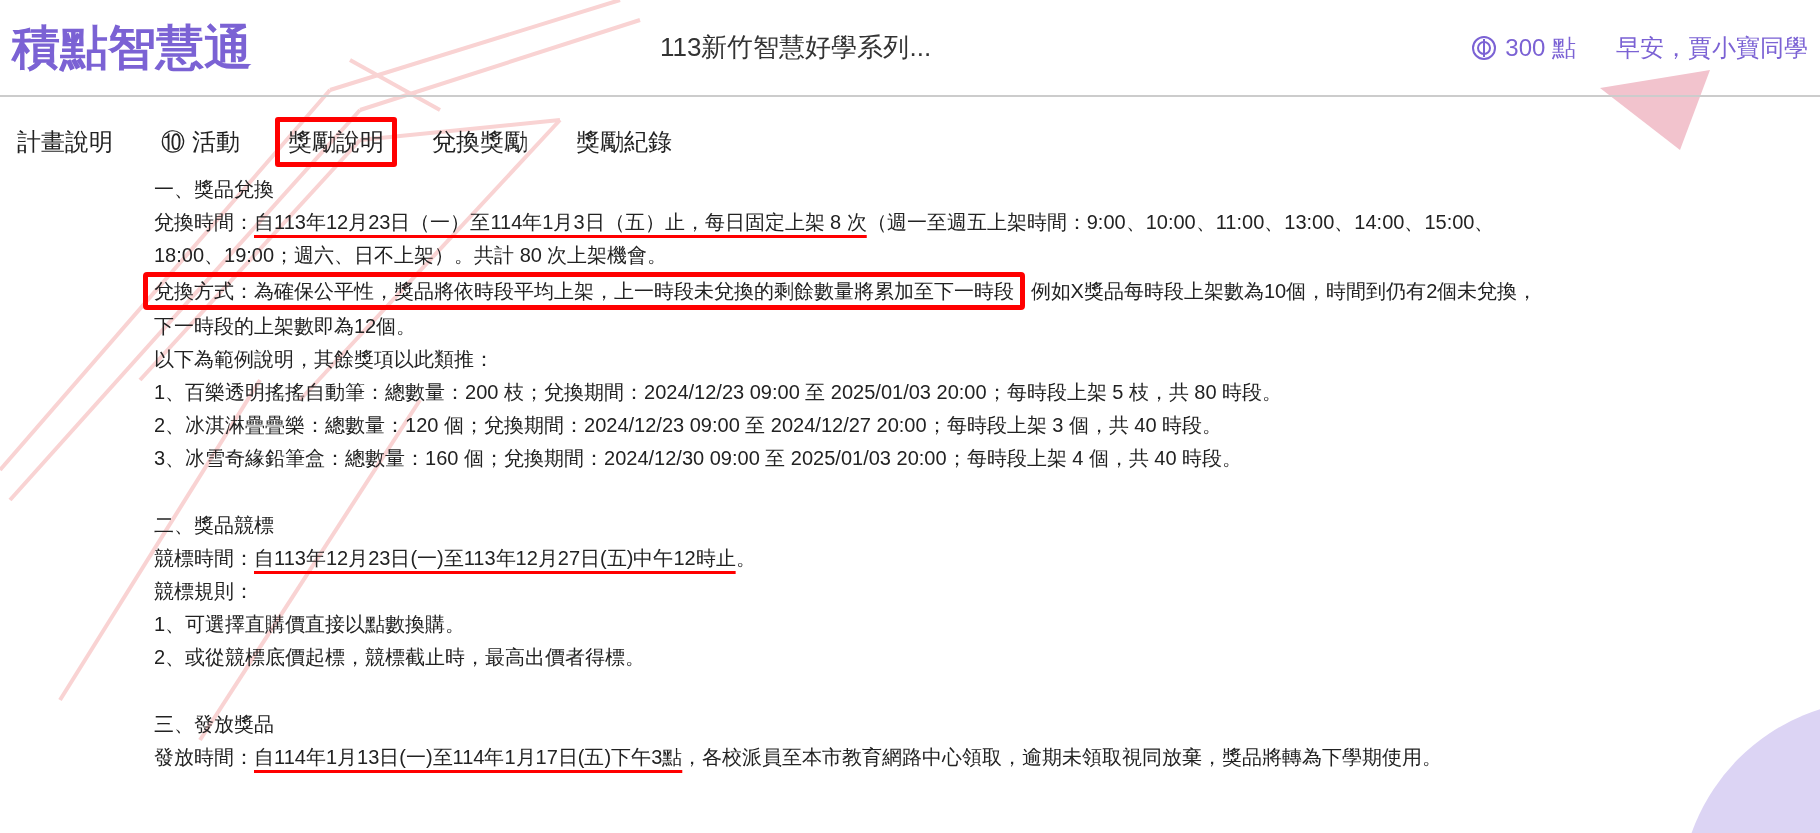  Describe the element at coordinates (1540, 47) in the screenshot. I see `points-balance: 300 點` at that location.